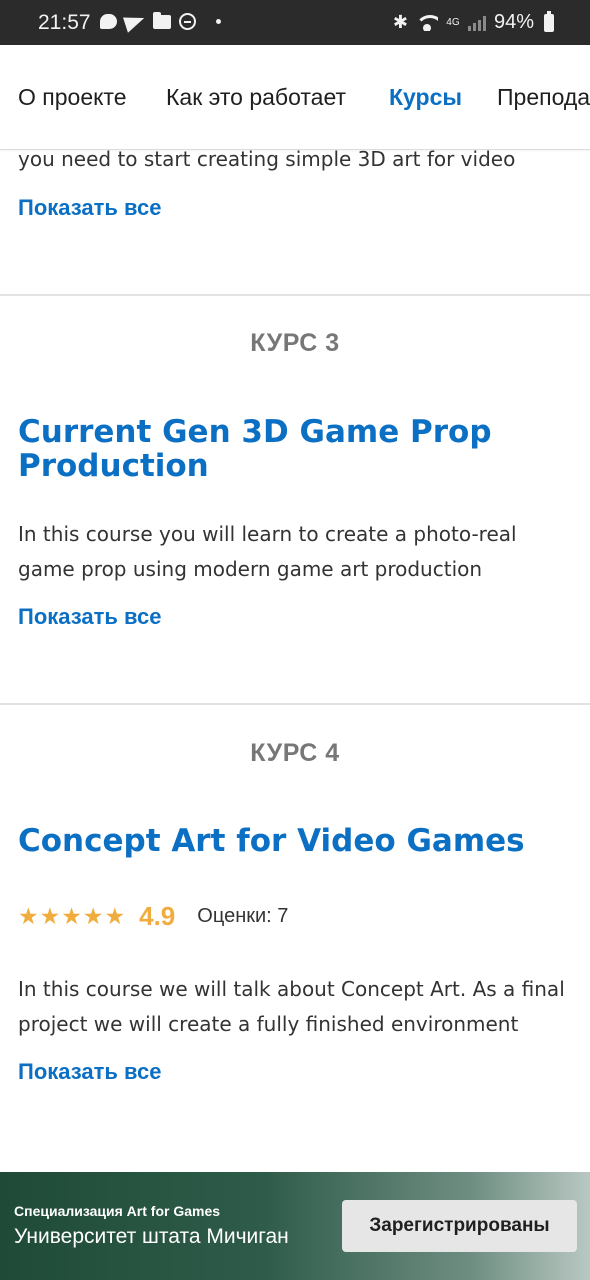 The width and height of the screenshot is (590, 1280). Describe the element at coordinates (151, 1236) in the screenshot. I see `university-name: Университет штата Мичиган` at that location.